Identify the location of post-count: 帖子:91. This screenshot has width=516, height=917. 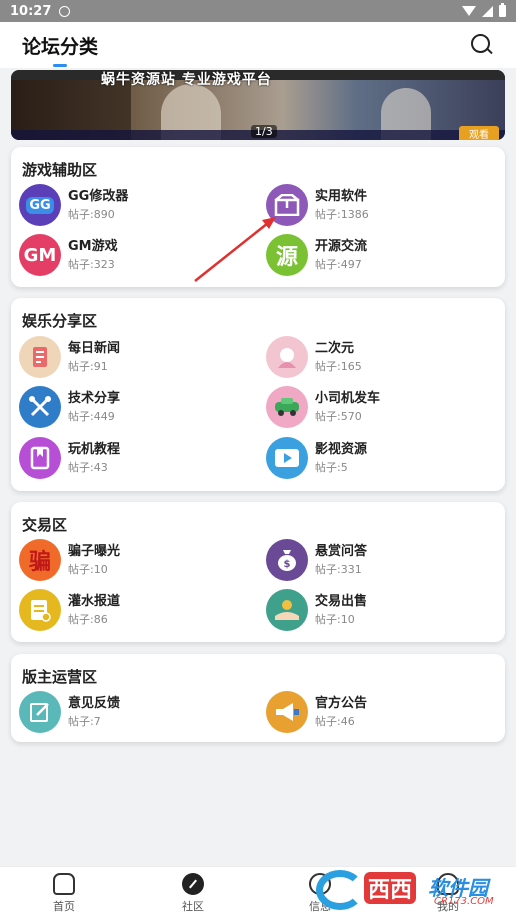
(88, 366).